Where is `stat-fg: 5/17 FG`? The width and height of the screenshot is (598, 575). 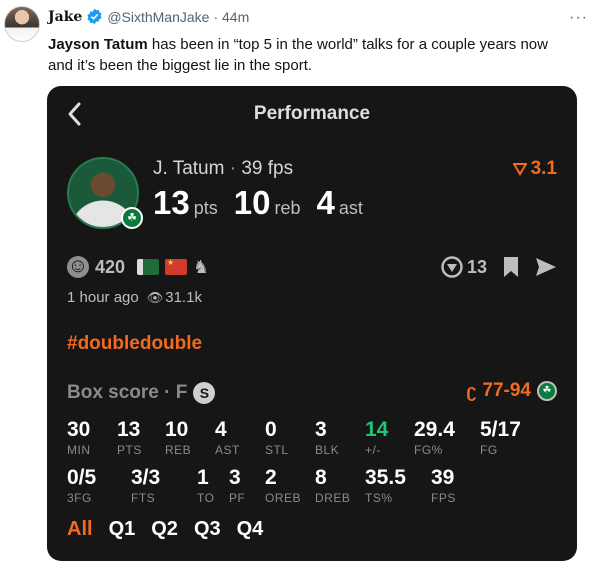 stat-fg: 5/17 FG is located at coordinates (500, 437).